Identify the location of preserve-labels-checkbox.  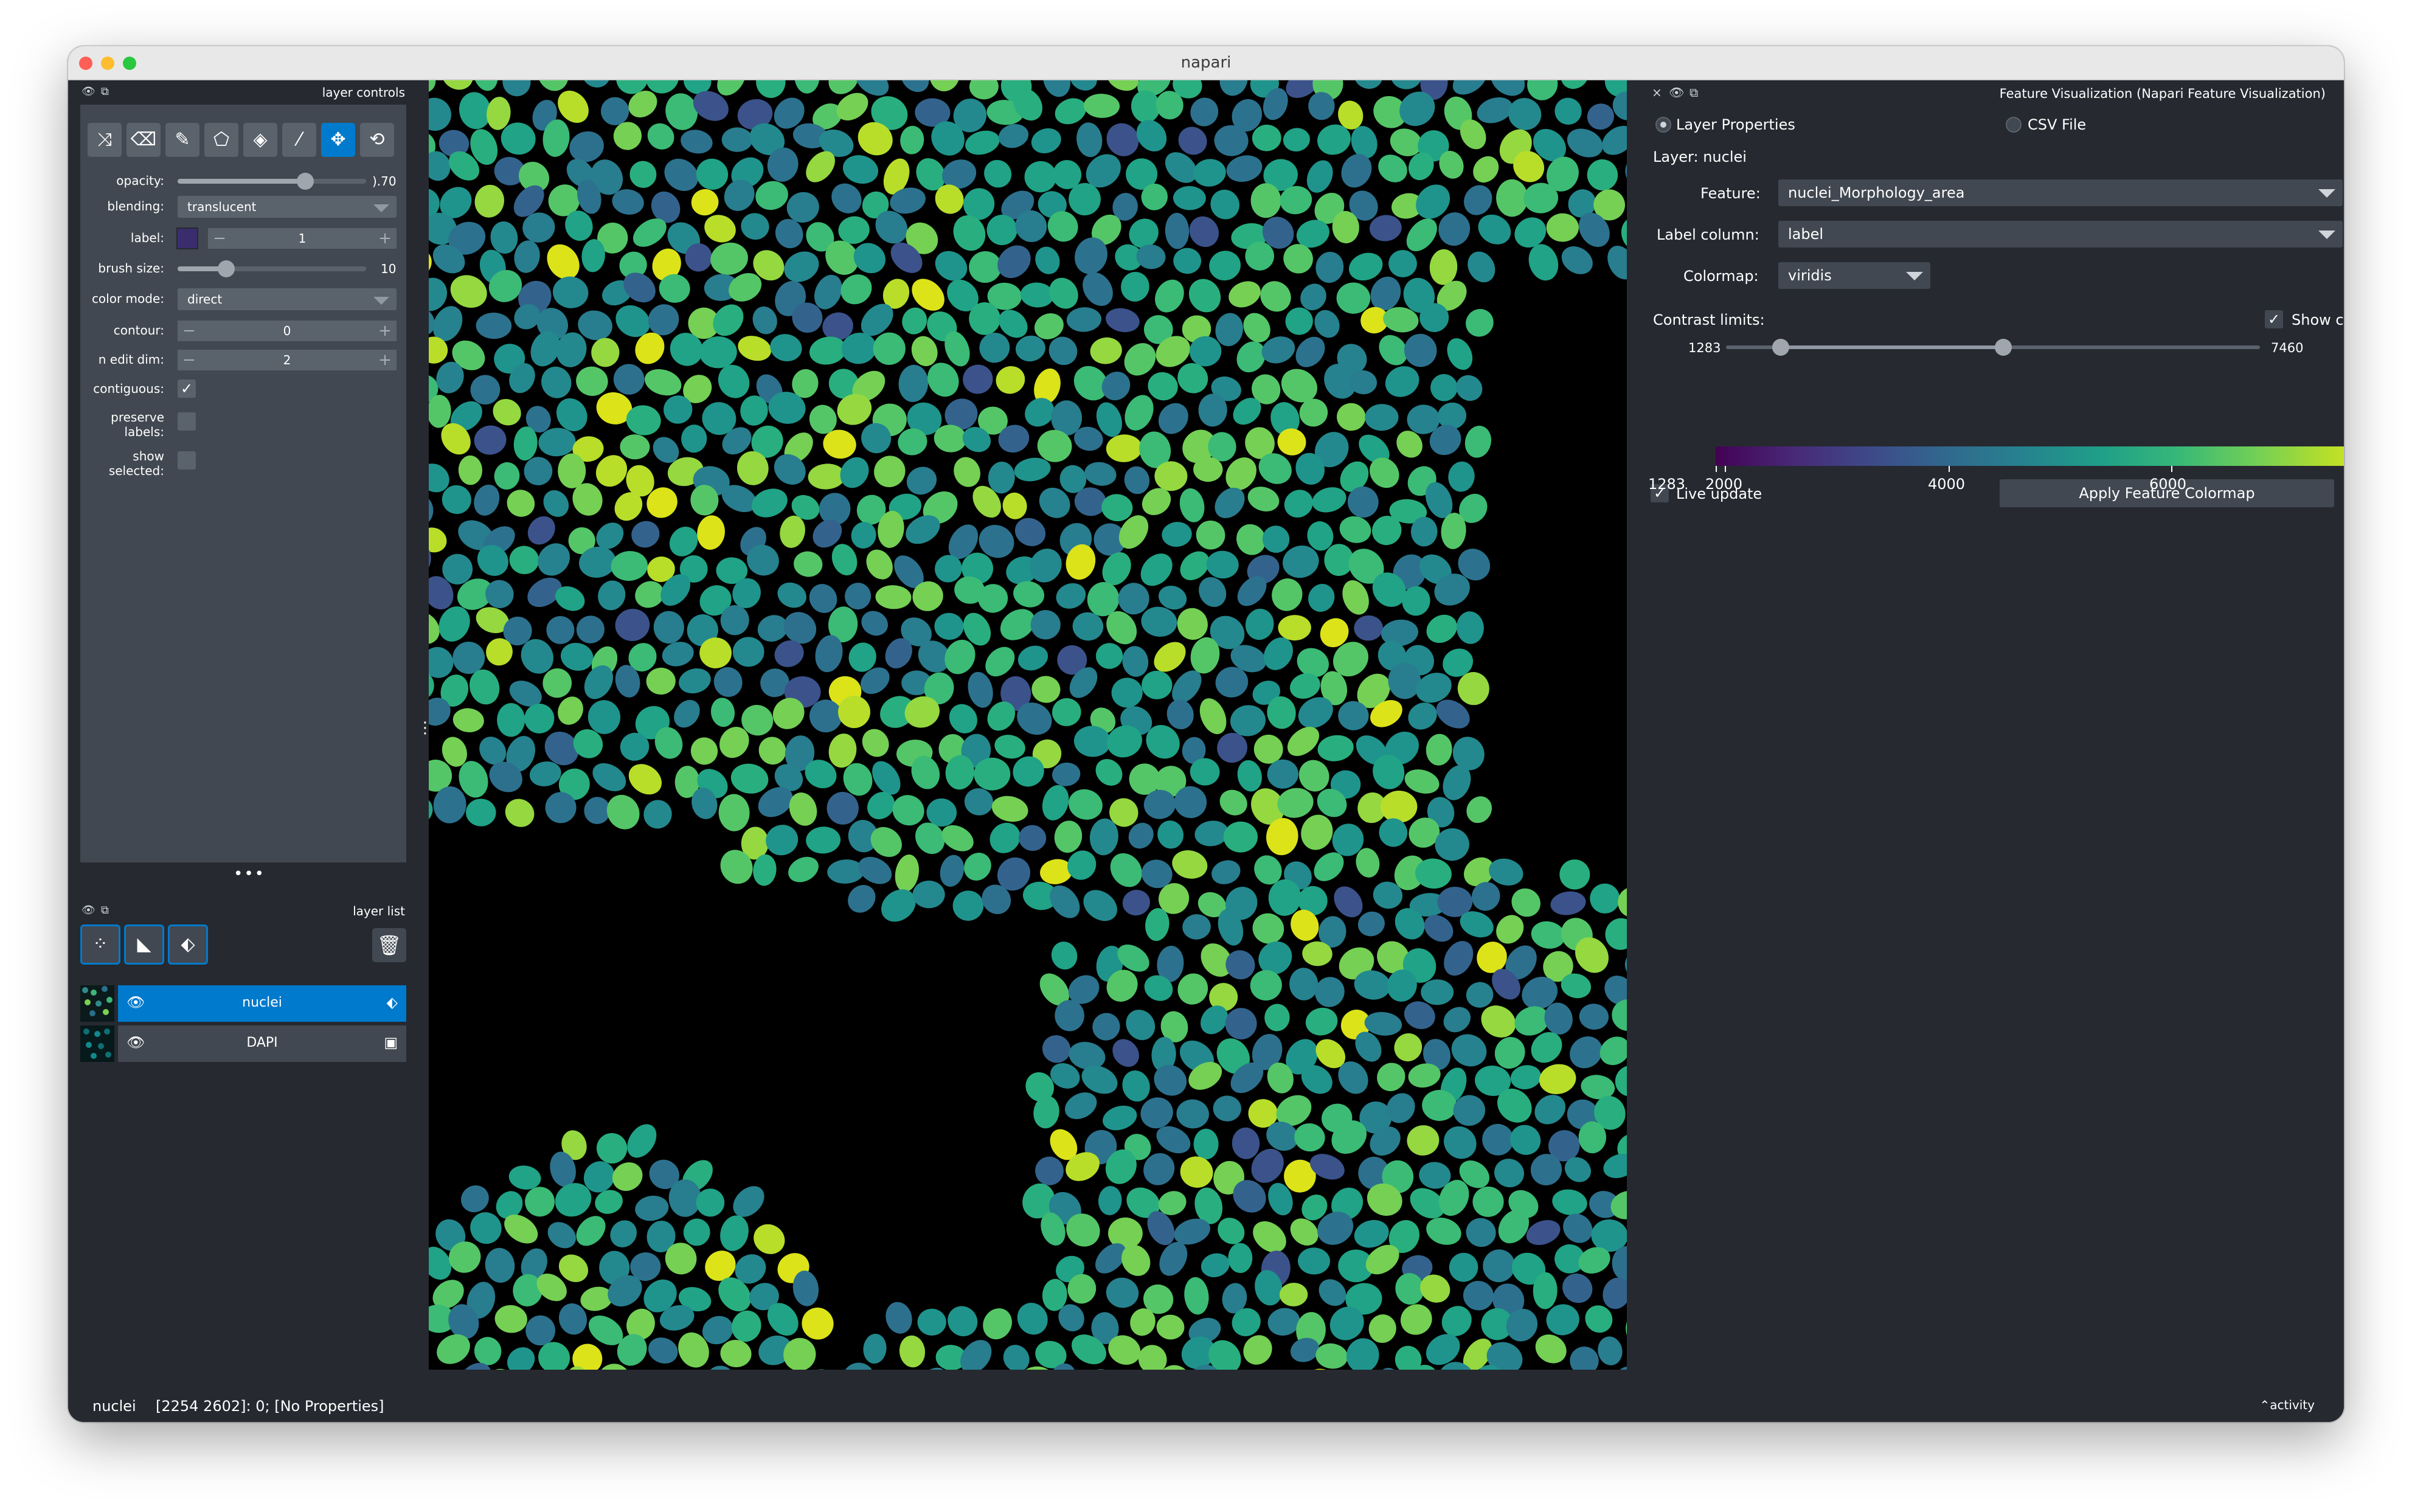
(187, 421).